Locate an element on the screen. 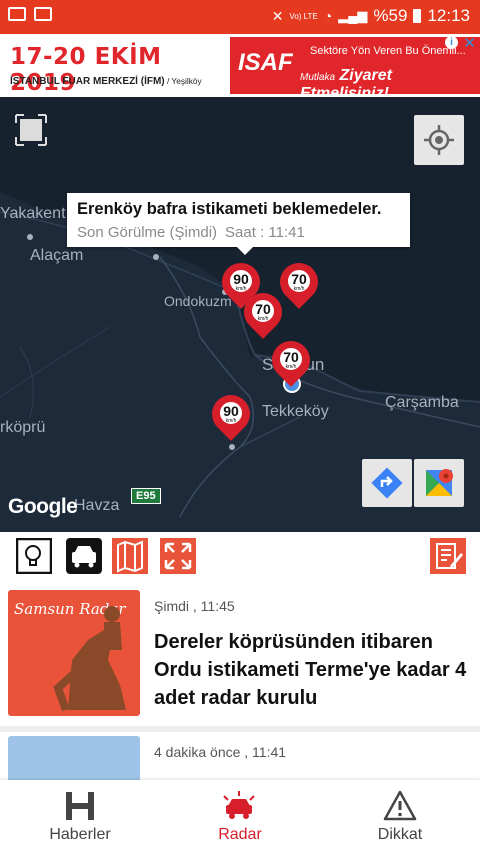 The height and width of the screenshot is (854, 480). ad-info-icon: i is located at coordinates (451, 42).